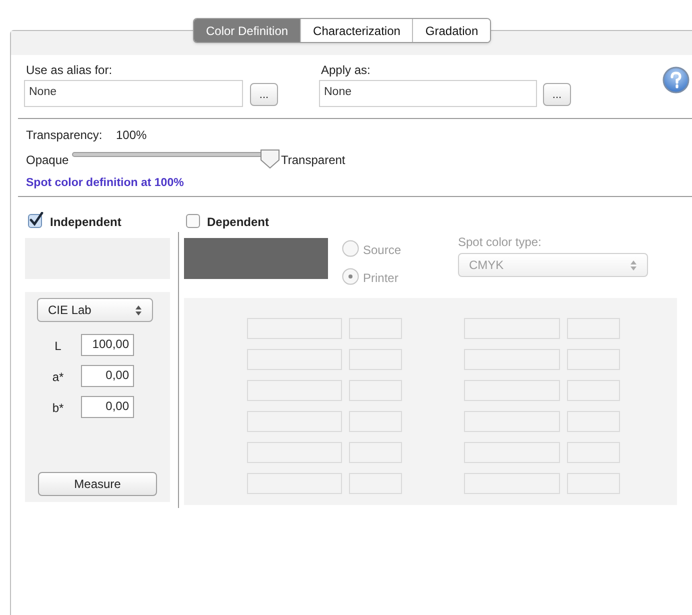 The width and height of the screenshot is (692, 615). Describe the element at coordinates (247, 30) in the screenshot. I see `tab: Color Definition` at that location.